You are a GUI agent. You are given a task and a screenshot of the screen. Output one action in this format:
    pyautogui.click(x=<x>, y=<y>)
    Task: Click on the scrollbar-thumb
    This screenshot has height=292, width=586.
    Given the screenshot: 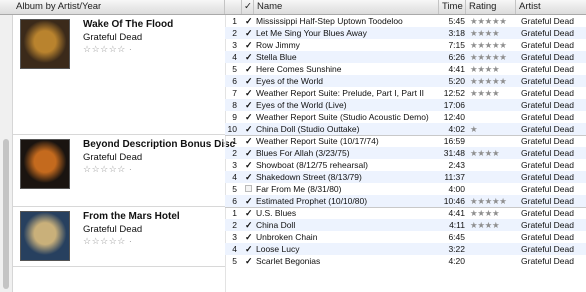 What is the action you would take?
    pyautogui.click(x=6, y=214)
    